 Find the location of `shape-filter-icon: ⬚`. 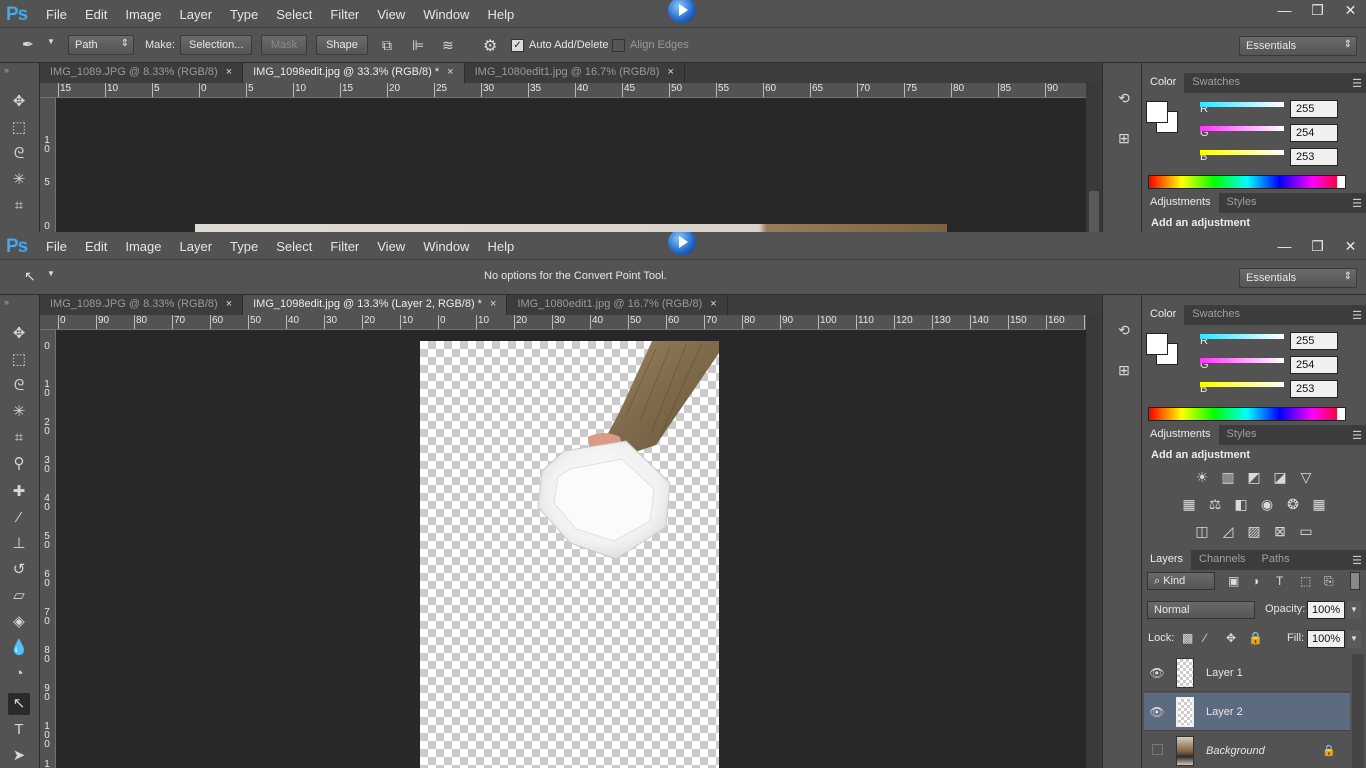

shape-filter-icon: ⬚ is located at coordinates (1305, 581).